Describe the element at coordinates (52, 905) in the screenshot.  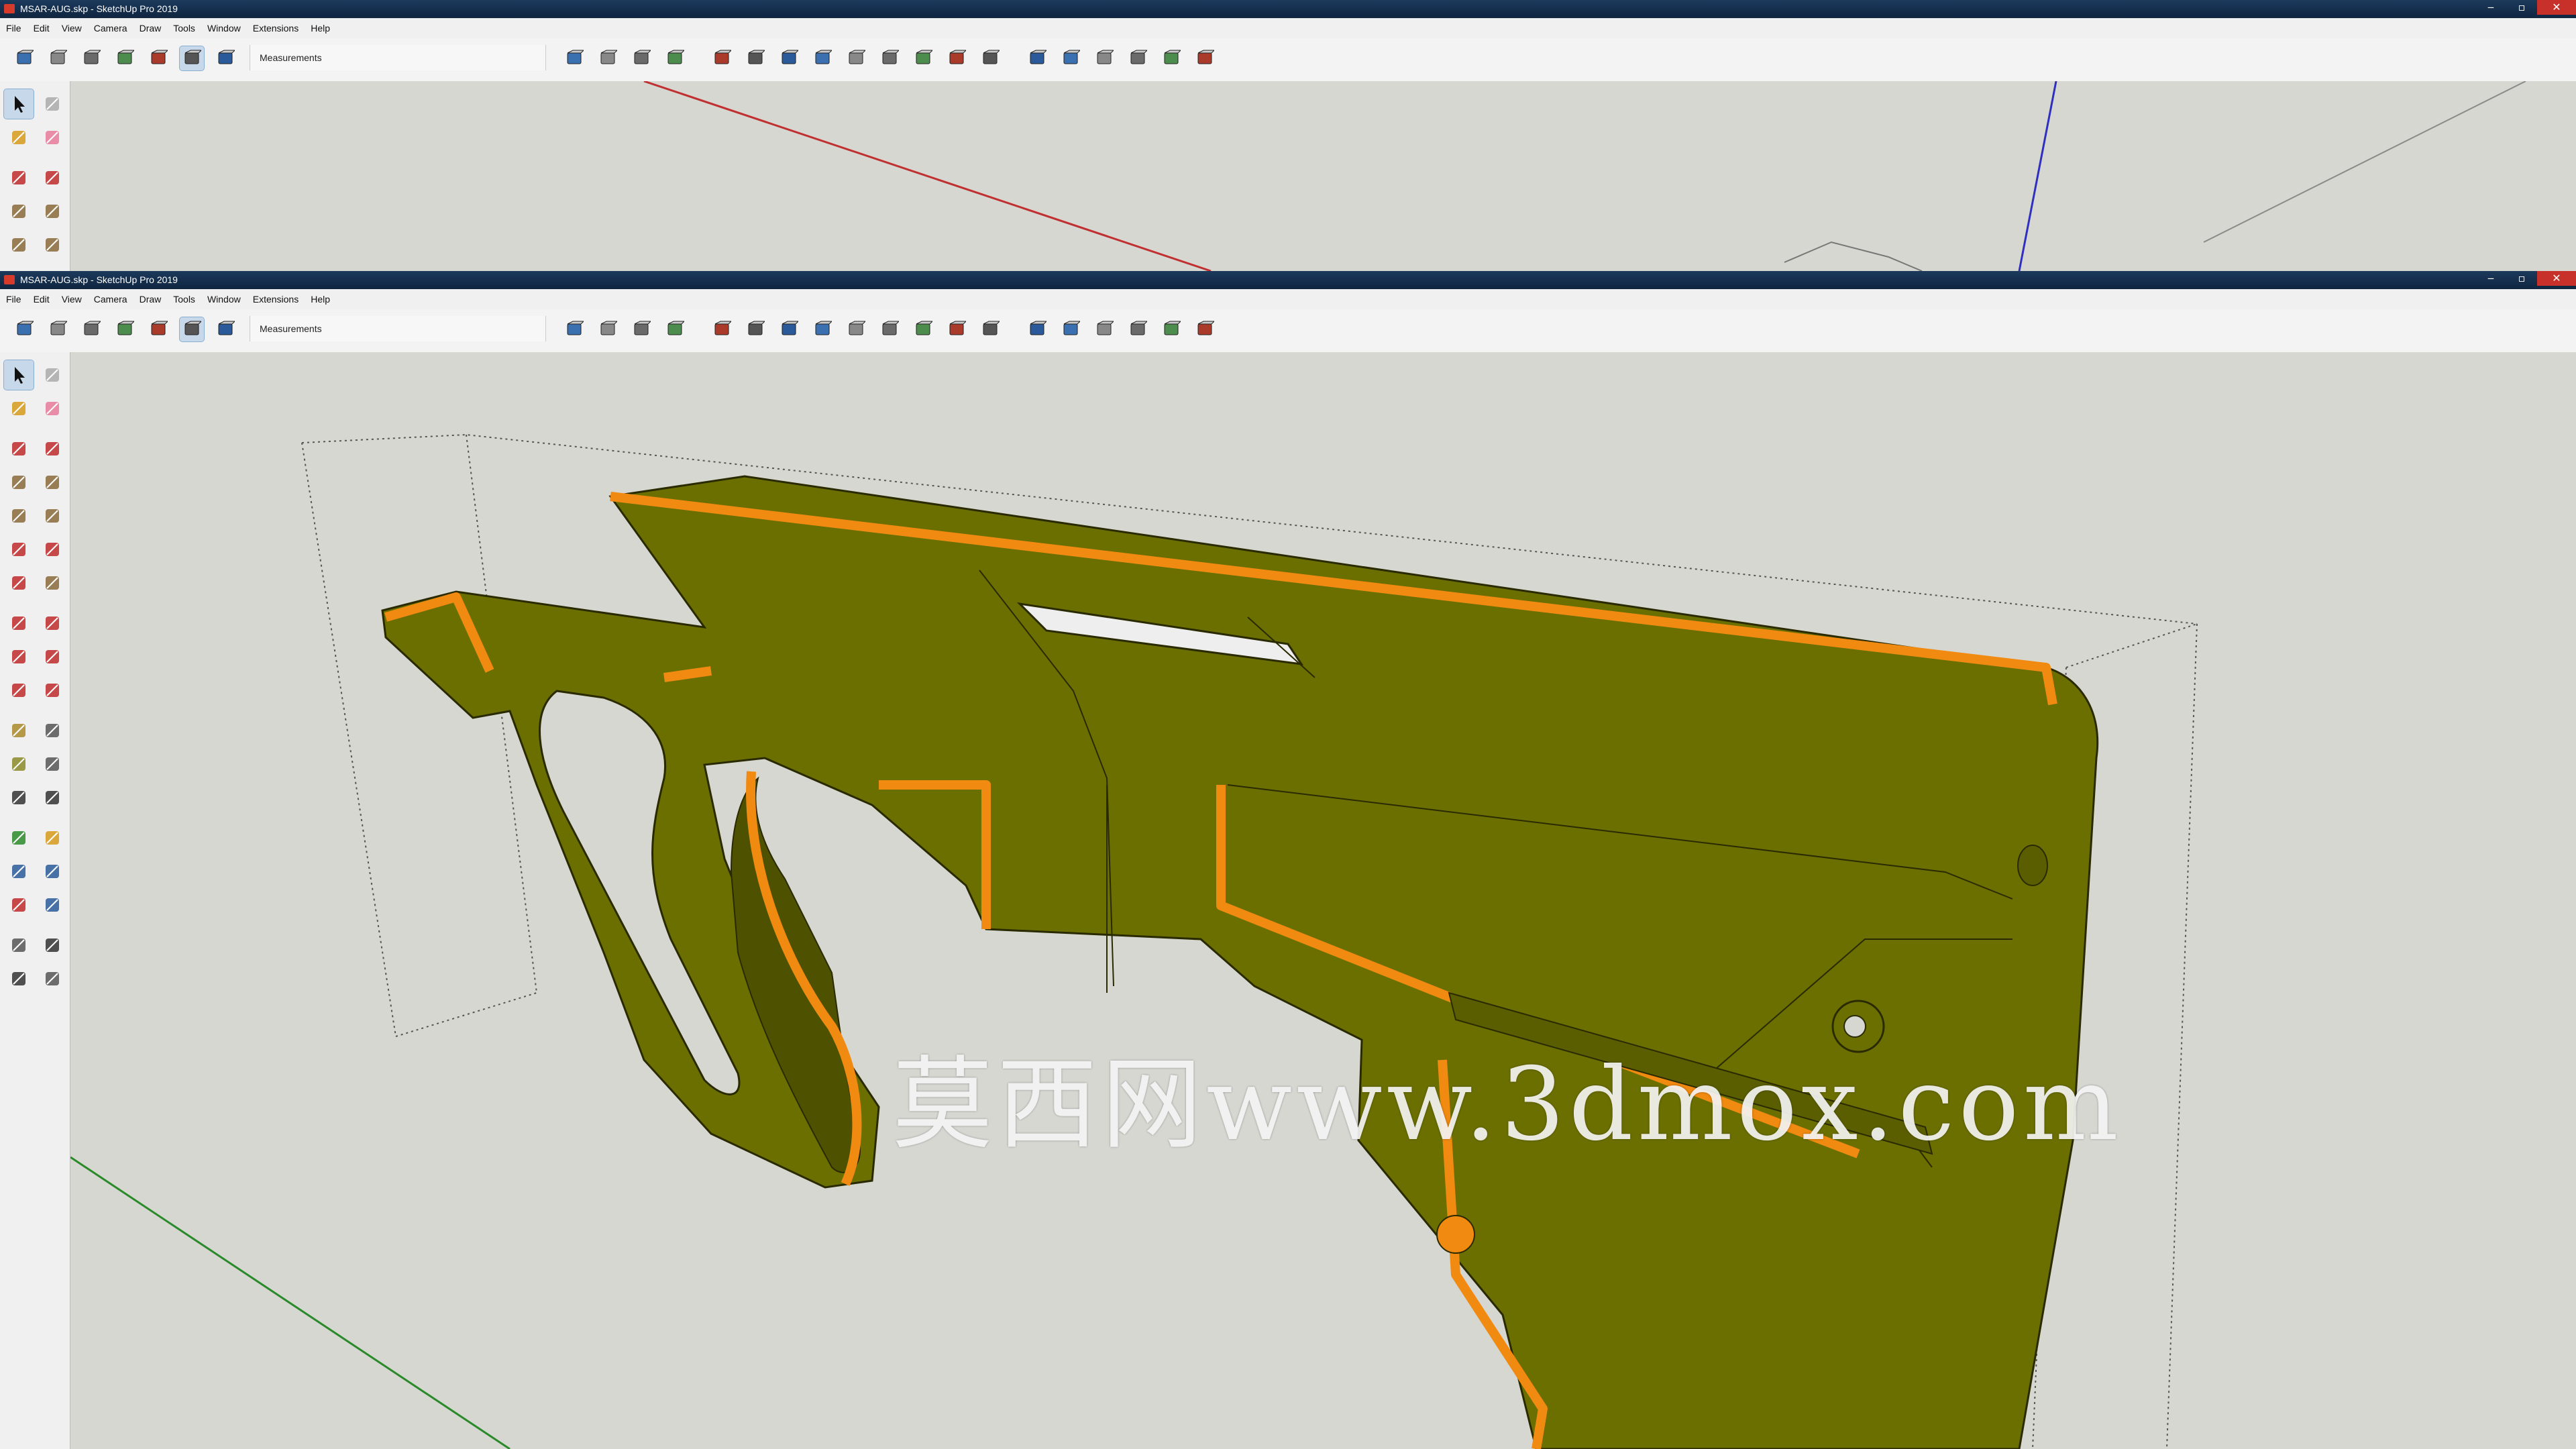
I see `previous-view-icon` at that location.